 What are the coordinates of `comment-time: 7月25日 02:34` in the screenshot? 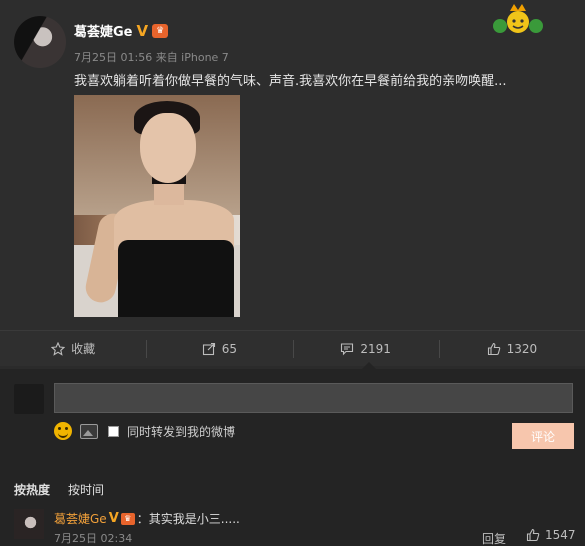 It's located at (93, 538).